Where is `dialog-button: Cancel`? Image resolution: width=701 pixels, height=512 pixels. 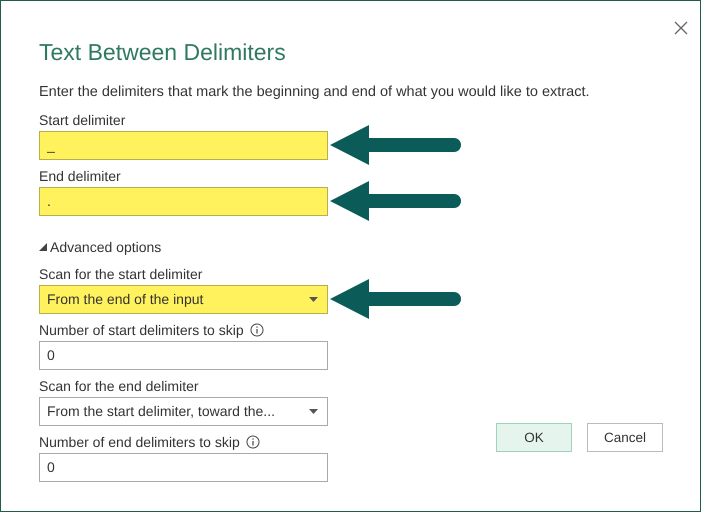 dialog-button: Cancel is located at coordinates (625, 437).